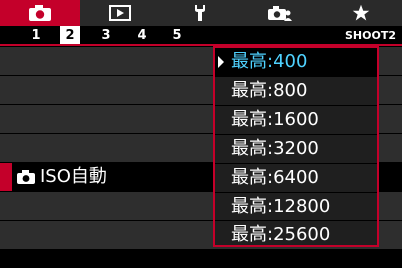 This screenshot has height=268, width=402. I want to click on option-25600: 最高:25600, so click(296, 234).